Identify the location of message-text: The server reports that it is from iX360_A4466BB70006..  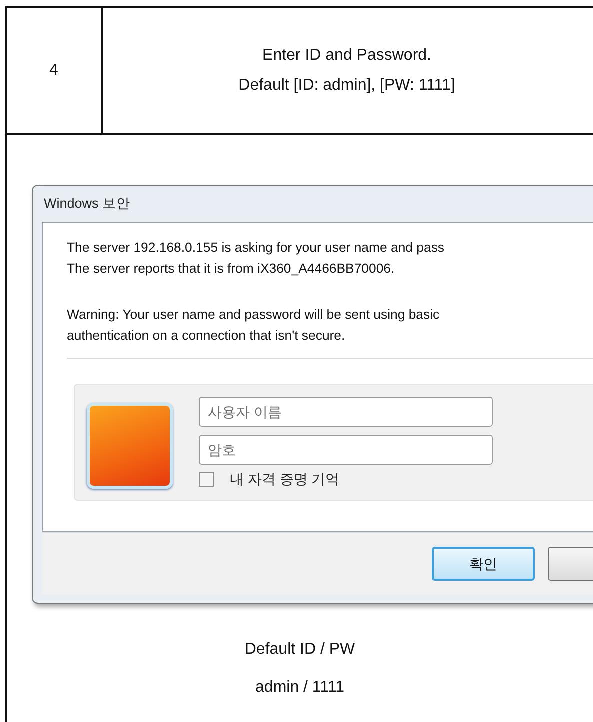
(231, 269).